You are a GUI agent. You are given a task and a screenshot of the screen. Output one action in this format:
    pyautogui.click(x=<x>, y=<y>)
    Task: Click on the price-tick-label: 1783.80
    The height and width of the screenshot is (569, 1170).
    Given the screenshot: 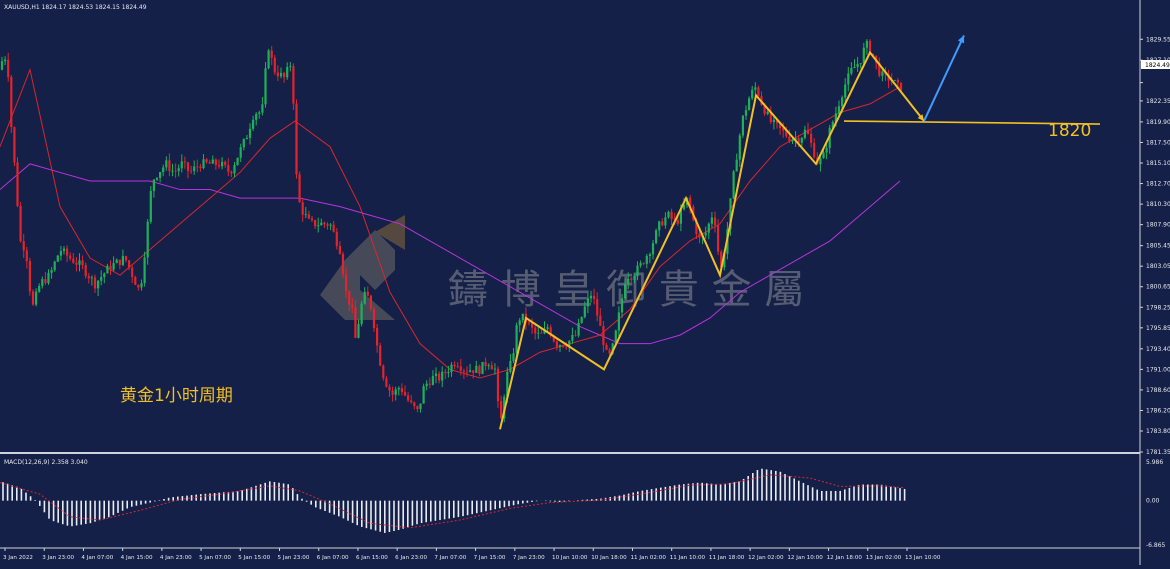 What is the action you would take?
    pyautogui.click(x=1158, y=431)
    